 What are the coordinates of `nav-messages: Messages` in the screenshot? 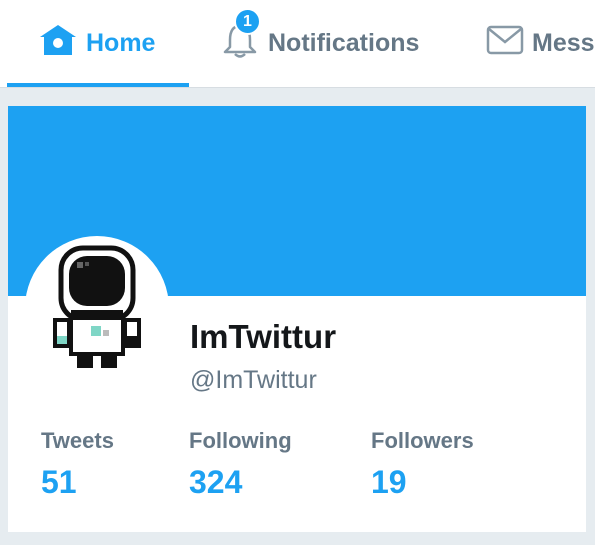 It's located at (540, 43).